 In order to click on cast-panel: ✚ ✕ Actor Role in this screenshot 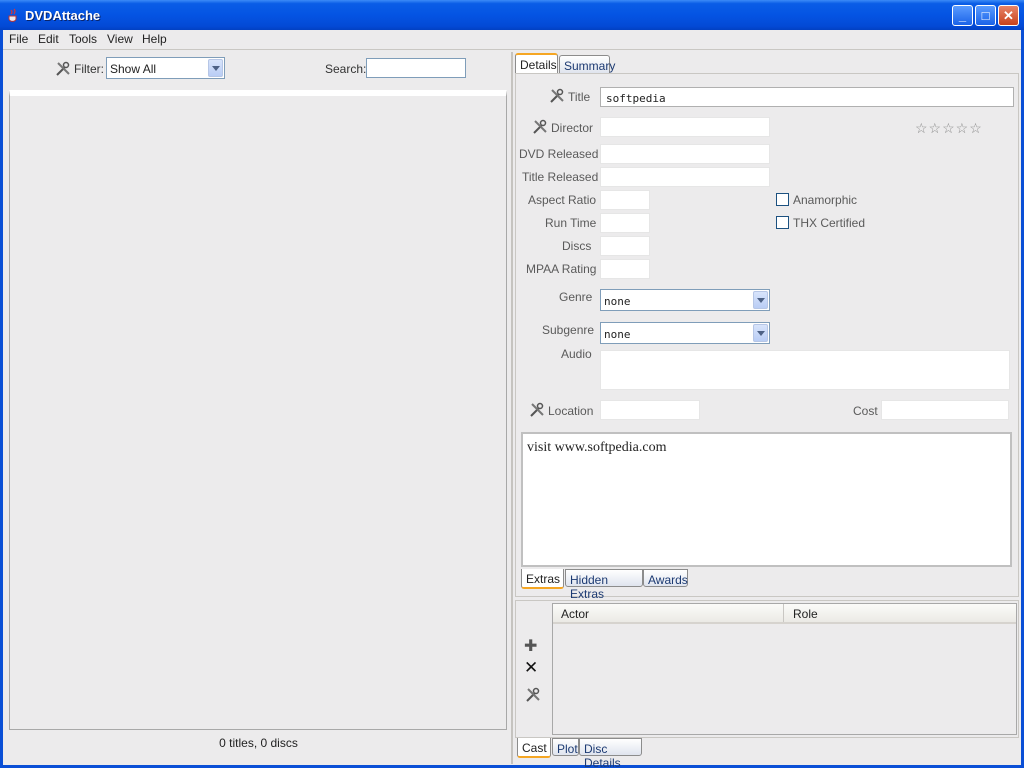, I will do `click(767, 669)`.